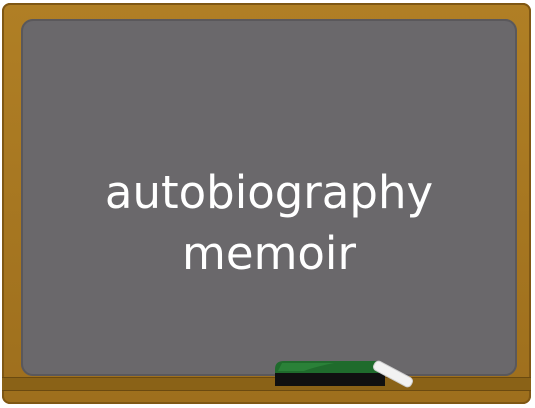 The height and width of the screenshot is (408, 535). I want to click on word-2: memoir, so click(269, 253).